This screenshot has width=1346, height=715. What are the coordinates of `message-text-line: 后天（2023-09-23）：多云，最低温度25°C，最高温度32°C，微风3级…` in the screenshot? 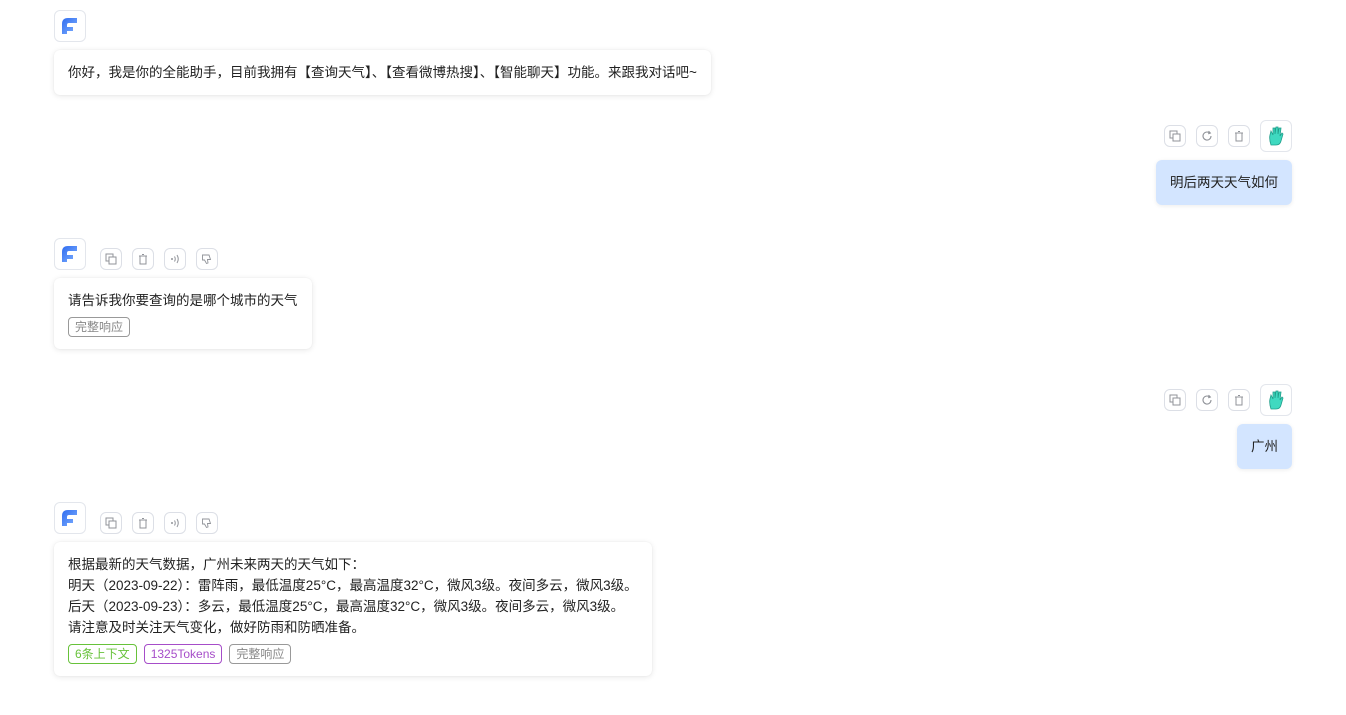 It's located at (346, 606).